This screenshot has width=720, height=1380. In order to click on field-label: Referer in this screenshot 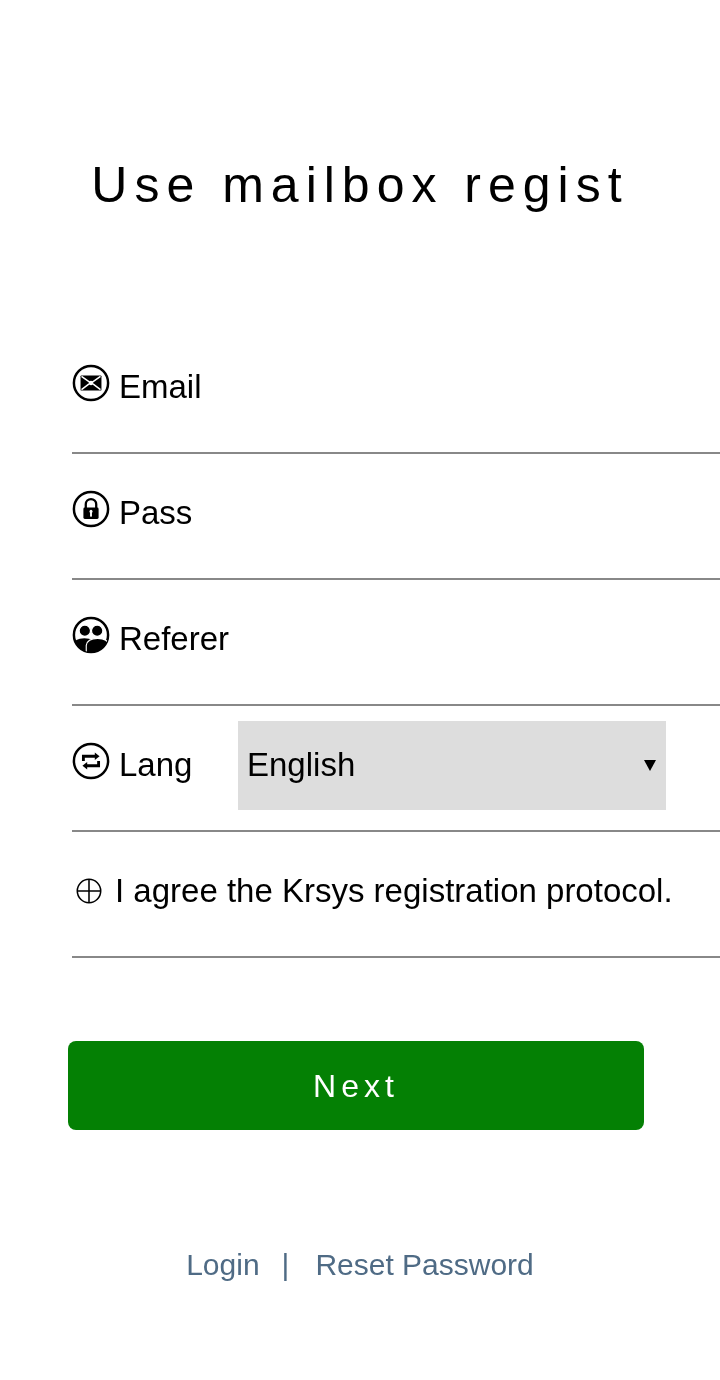, I will do `click(174, 639)`.